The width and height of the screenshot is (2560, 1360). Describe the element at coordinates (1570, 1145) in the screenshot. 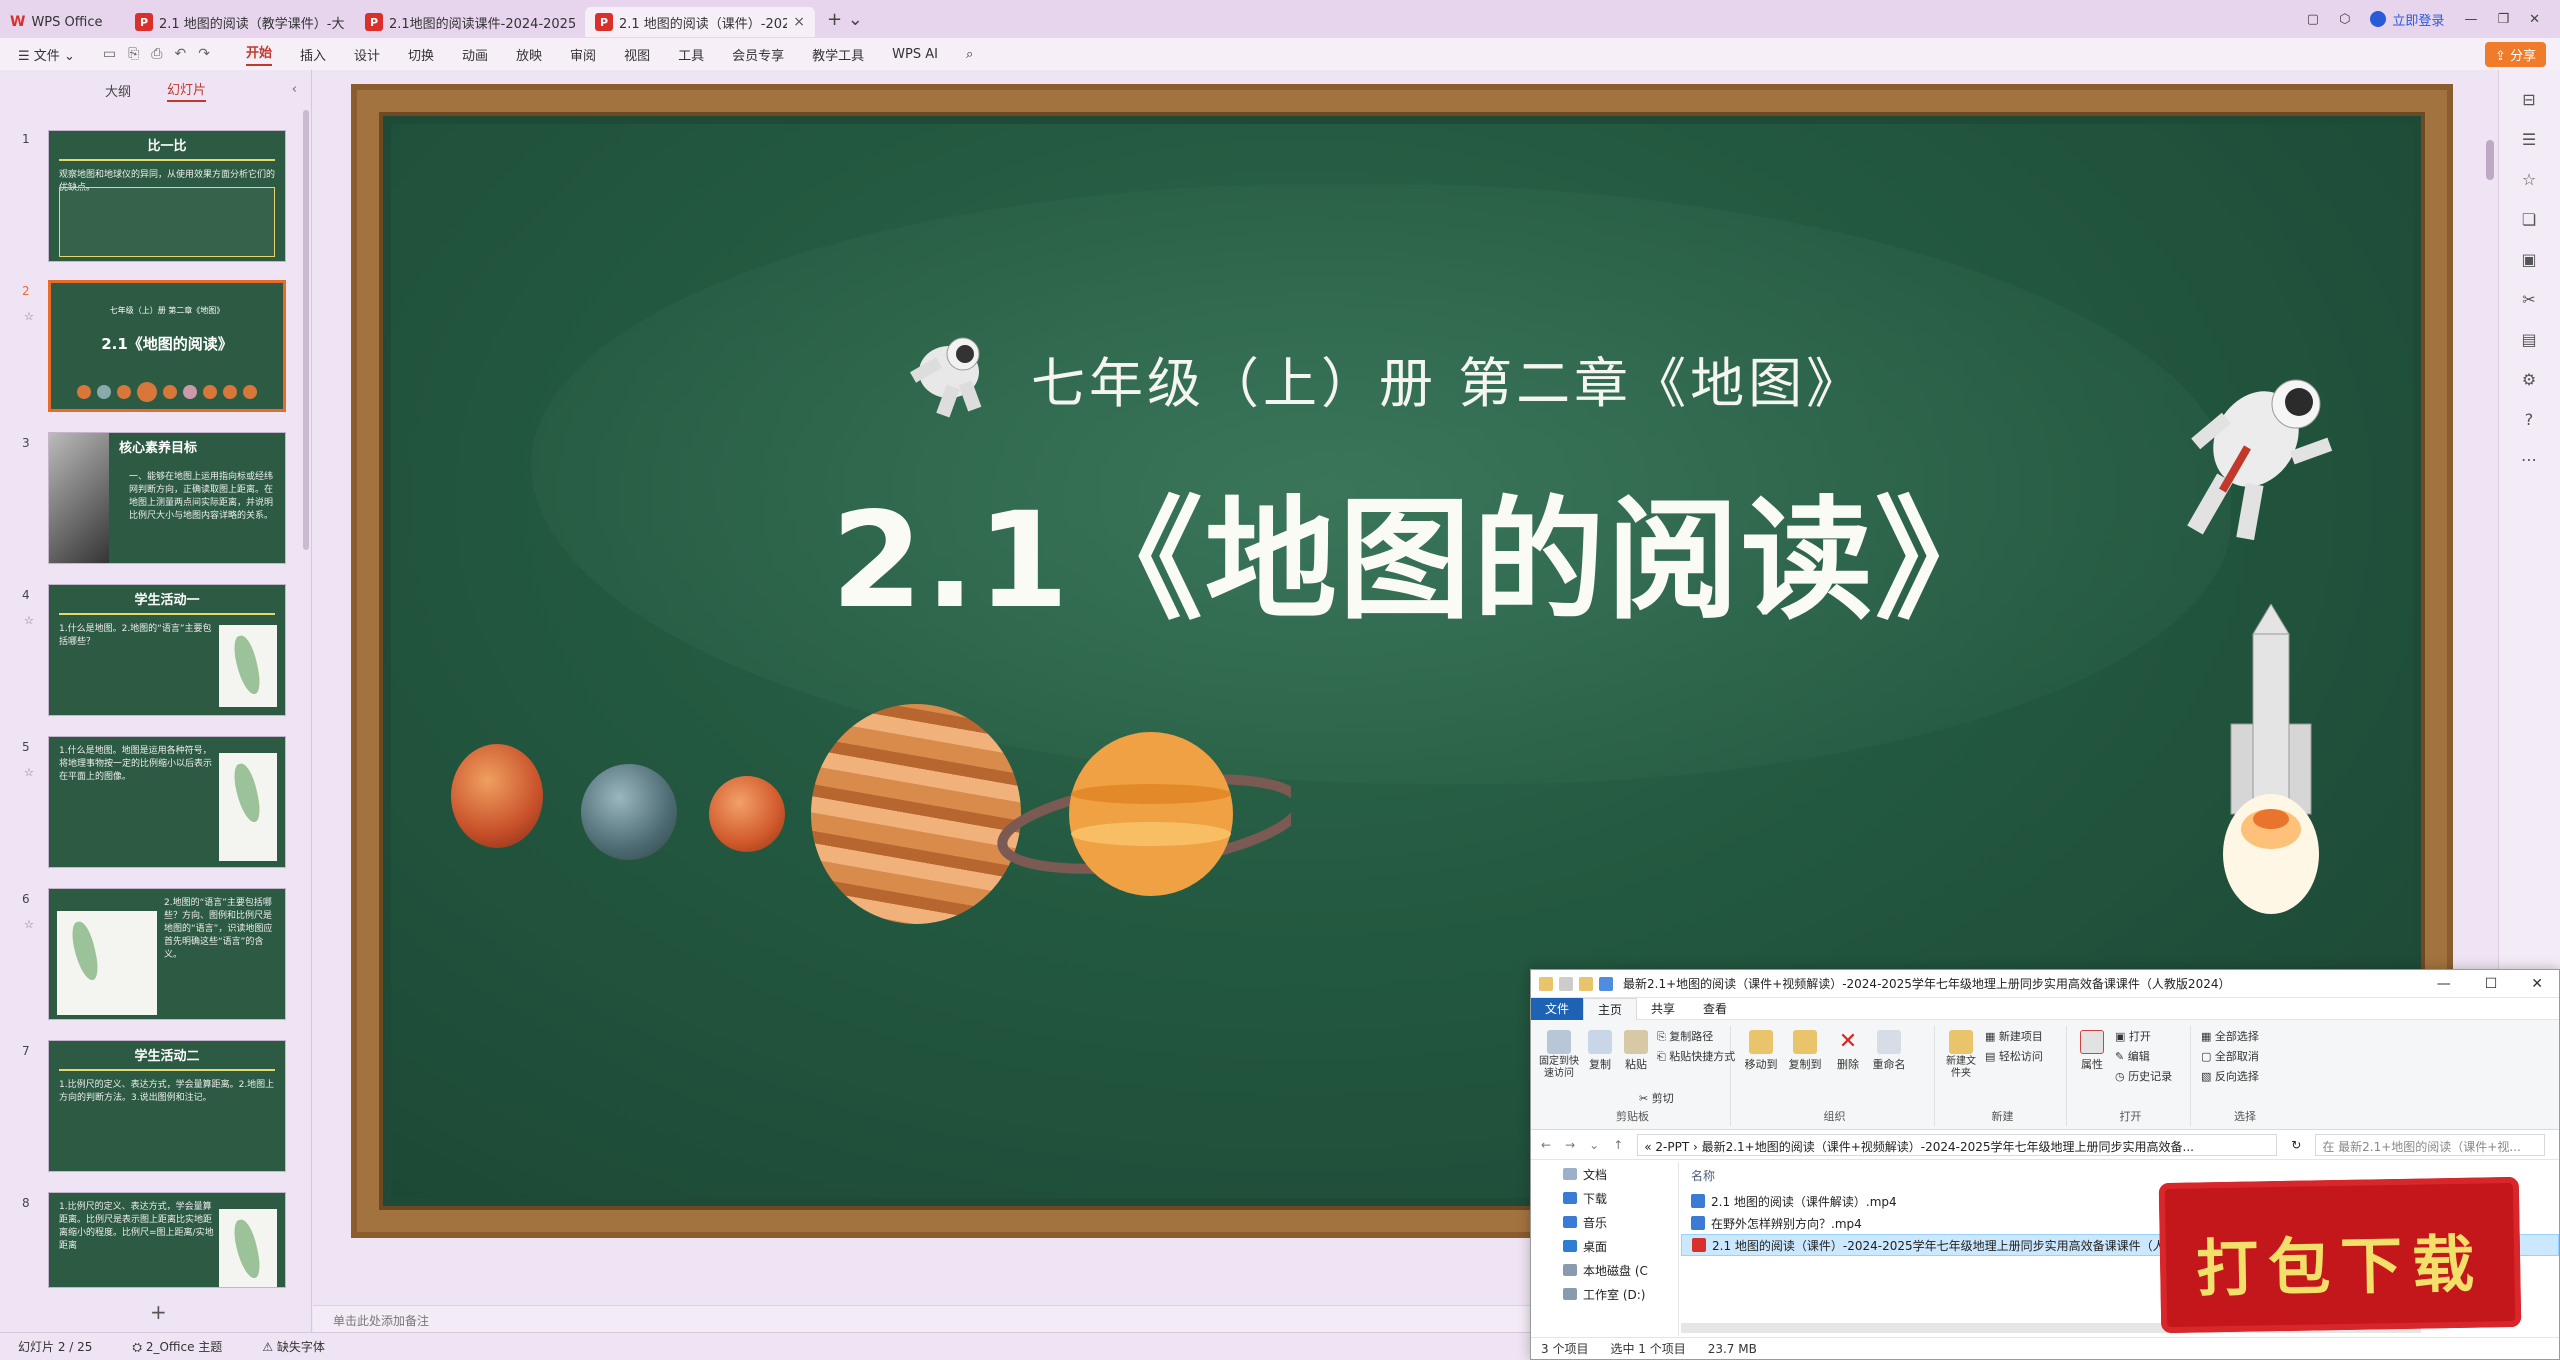

I see `forward-icon: →` at that location.